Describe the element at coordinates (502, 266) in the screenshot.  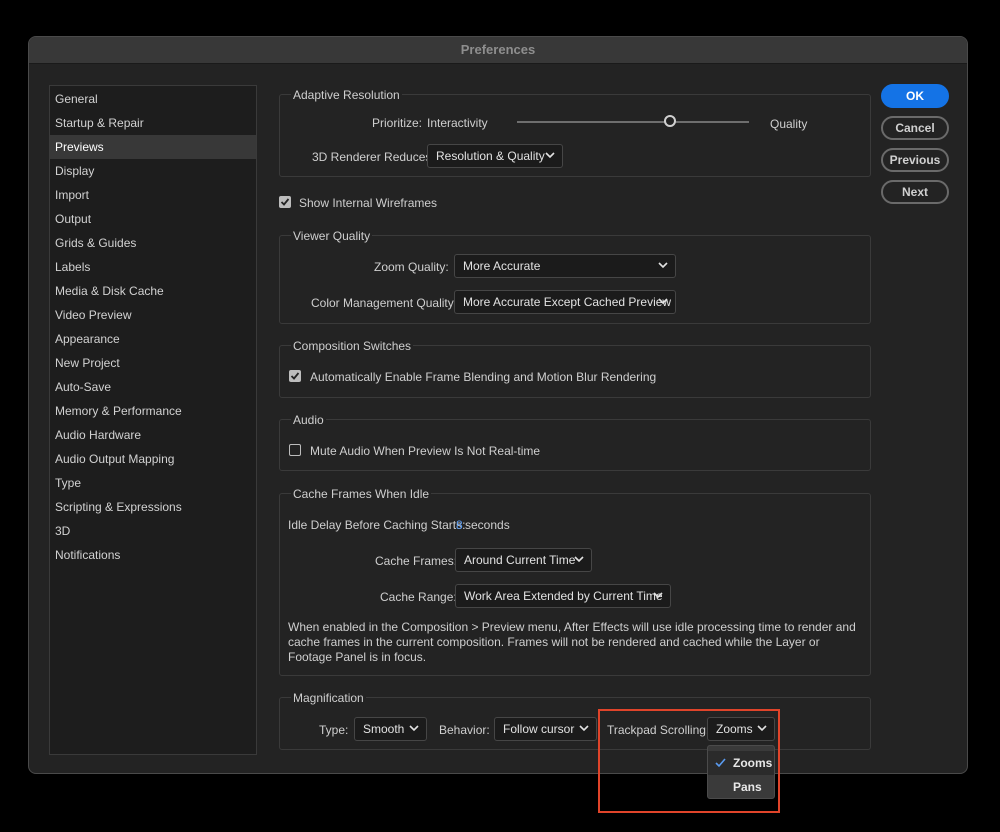
I see `dropdown-value: More Accurate` at that location.